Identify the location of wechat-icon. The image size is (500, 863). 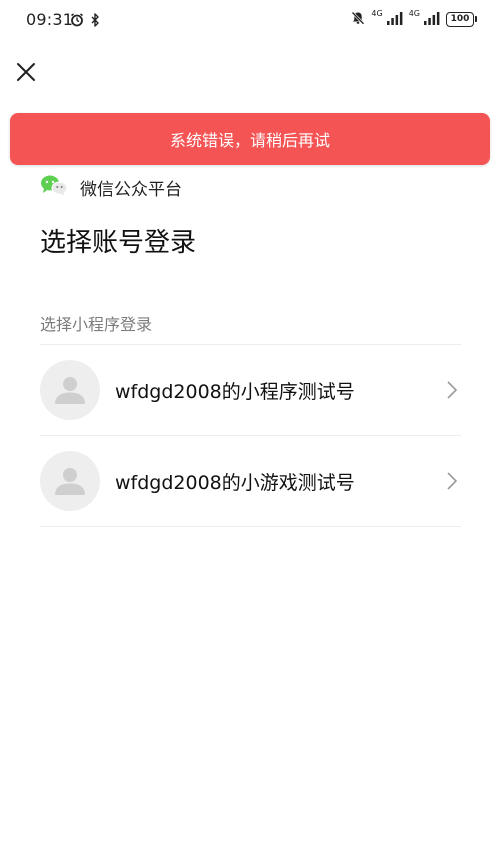
(54, 187).